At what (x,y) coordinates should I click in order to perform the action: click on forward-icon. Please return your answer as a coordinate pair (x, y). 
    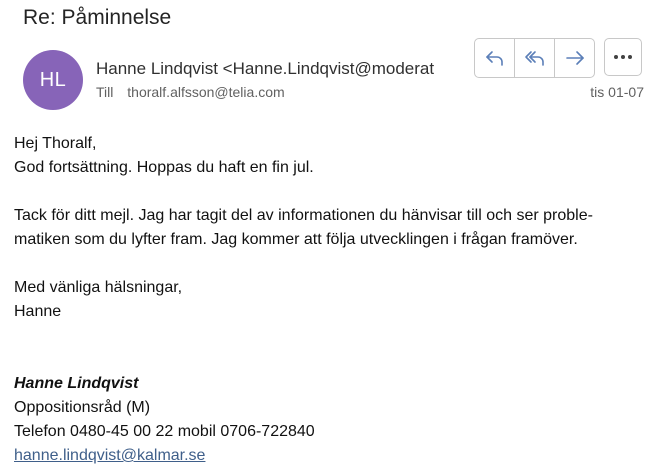
    Looking at the image, I should click on (574, 58).